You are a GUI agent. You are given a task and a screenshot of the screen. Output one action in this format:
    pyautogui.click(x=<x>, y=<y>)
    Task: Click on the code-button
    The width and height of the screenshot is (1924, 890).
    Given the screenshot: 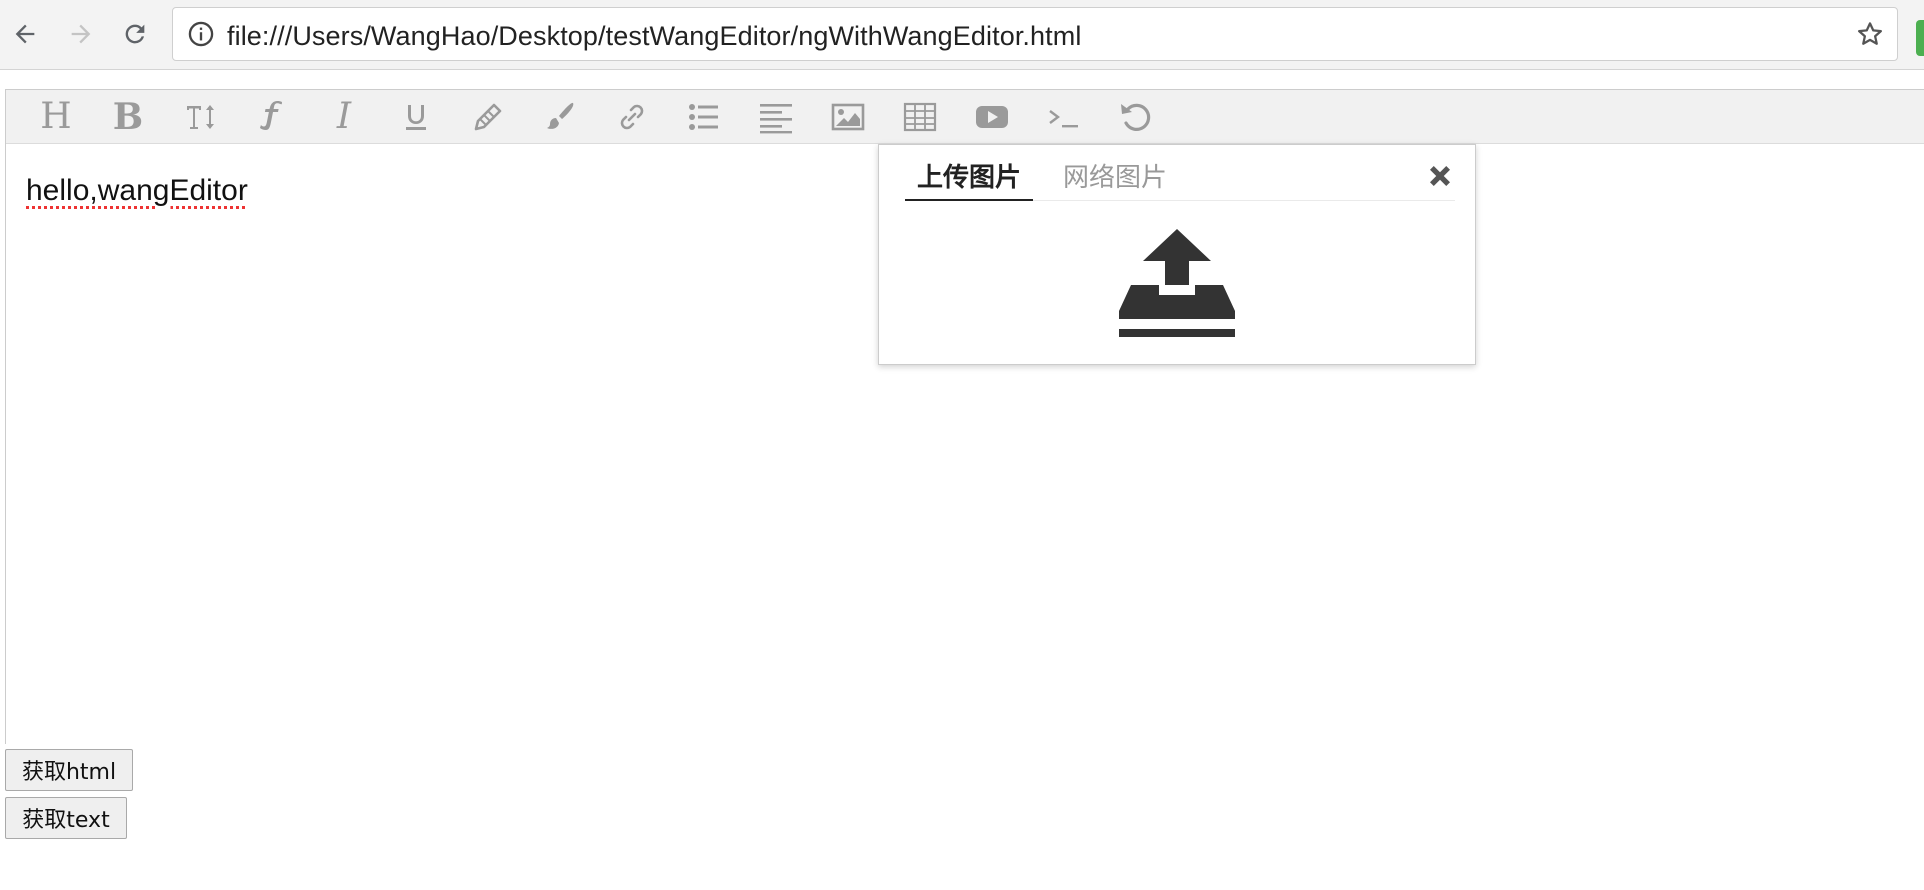 What is the action you would take?
    pyautogui.click(x=1064, y=117)
    